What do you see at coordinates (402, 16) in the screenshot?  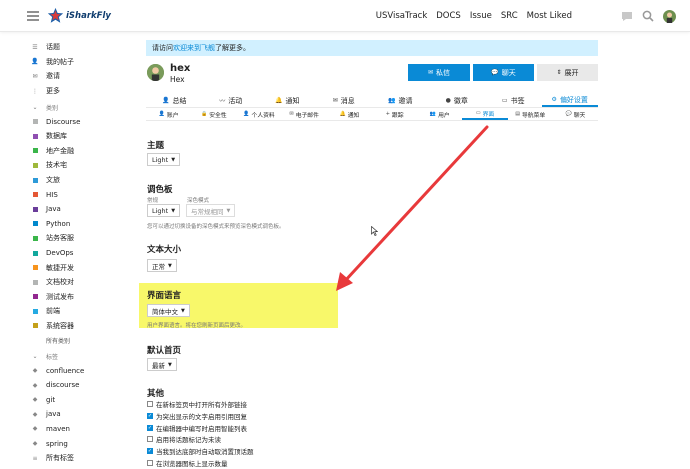 I see `nav-link-usvisatrack: USVisaTrack` at bounding box center [402, 16].